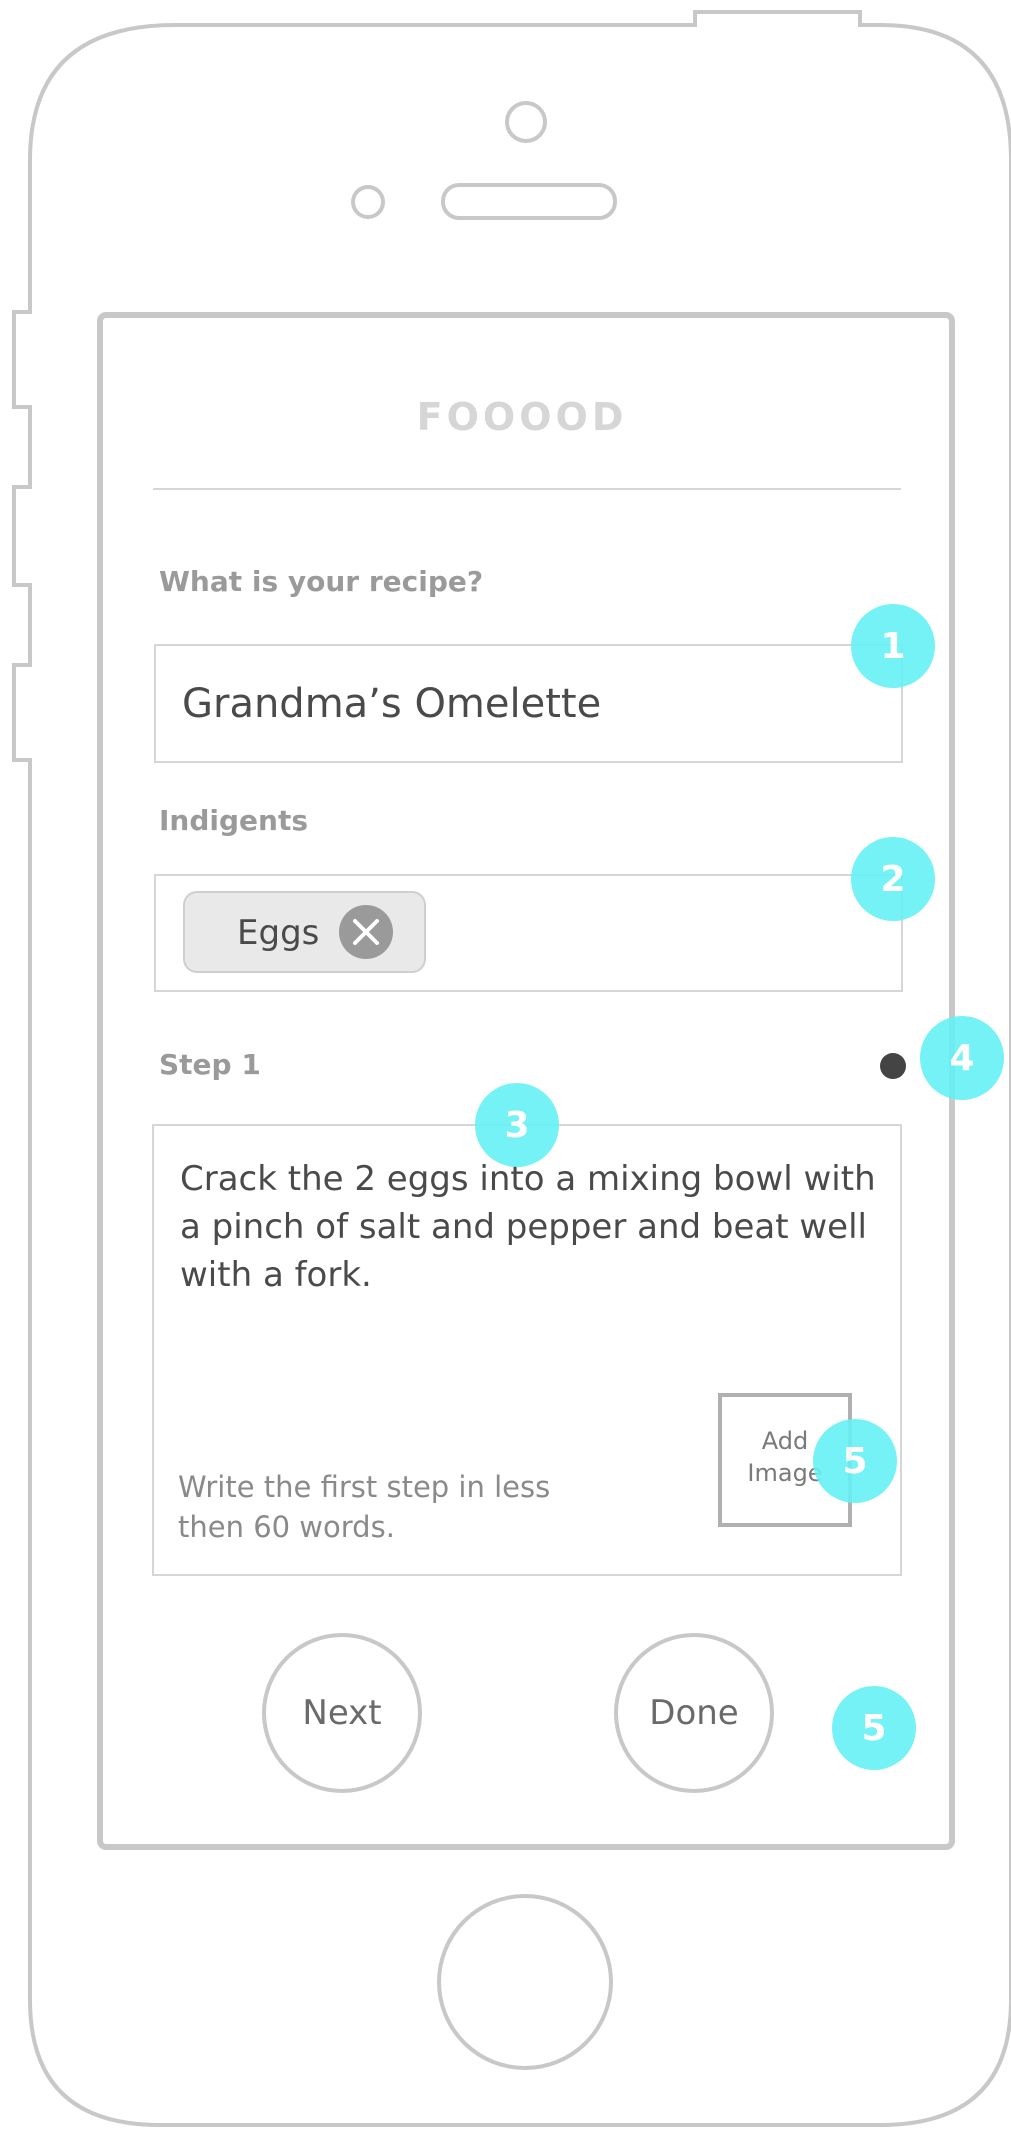  What do you see at coordinates (368, 202) in the screenshot?
I see `sensor-icon` at bounding box center [368, 202].